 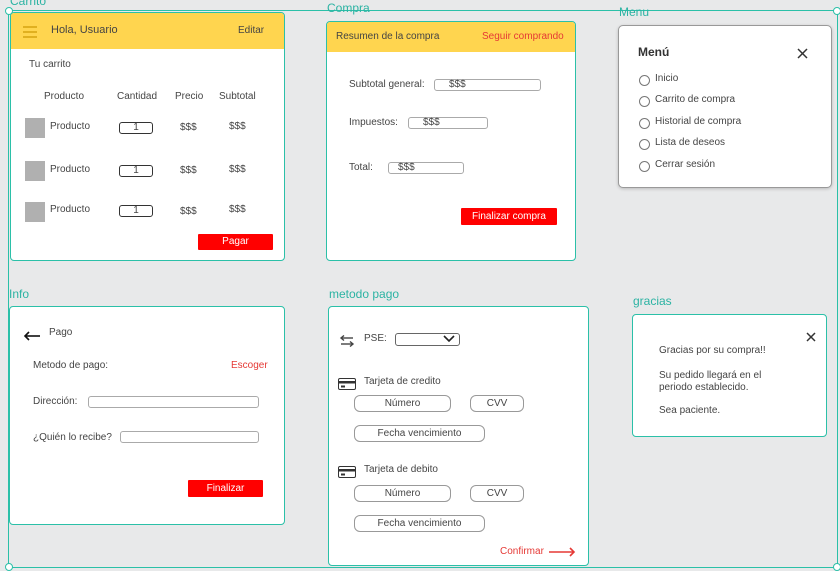 What do you see at coordinates (644, 144) in the screenshot?
I see `menu-radio-wishlist` at bounding box center [644, 144].